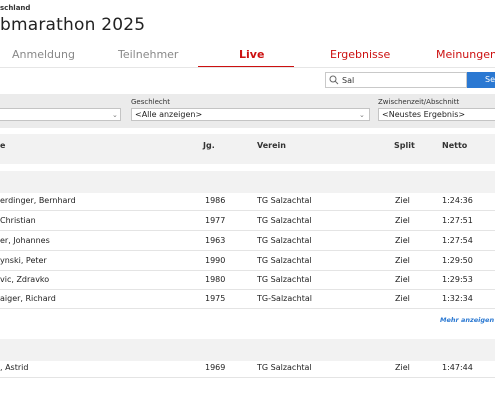 This screenshot has height=400, width=495. I want to click on runner-name: erdinger, Bernhard, so click(38, 200).